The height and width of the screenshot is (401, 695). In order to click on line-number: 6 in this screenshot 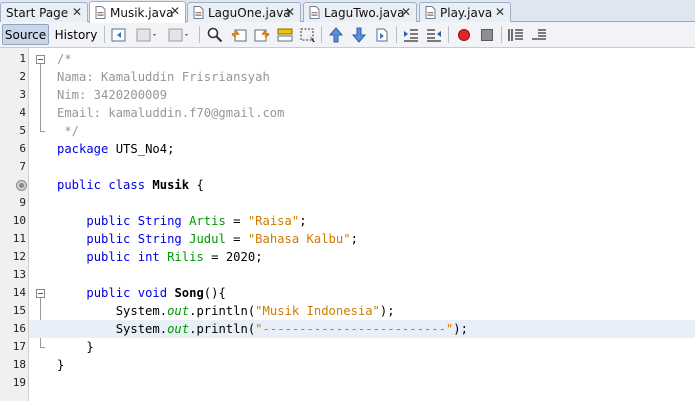, I will do `click(22, 148)`.